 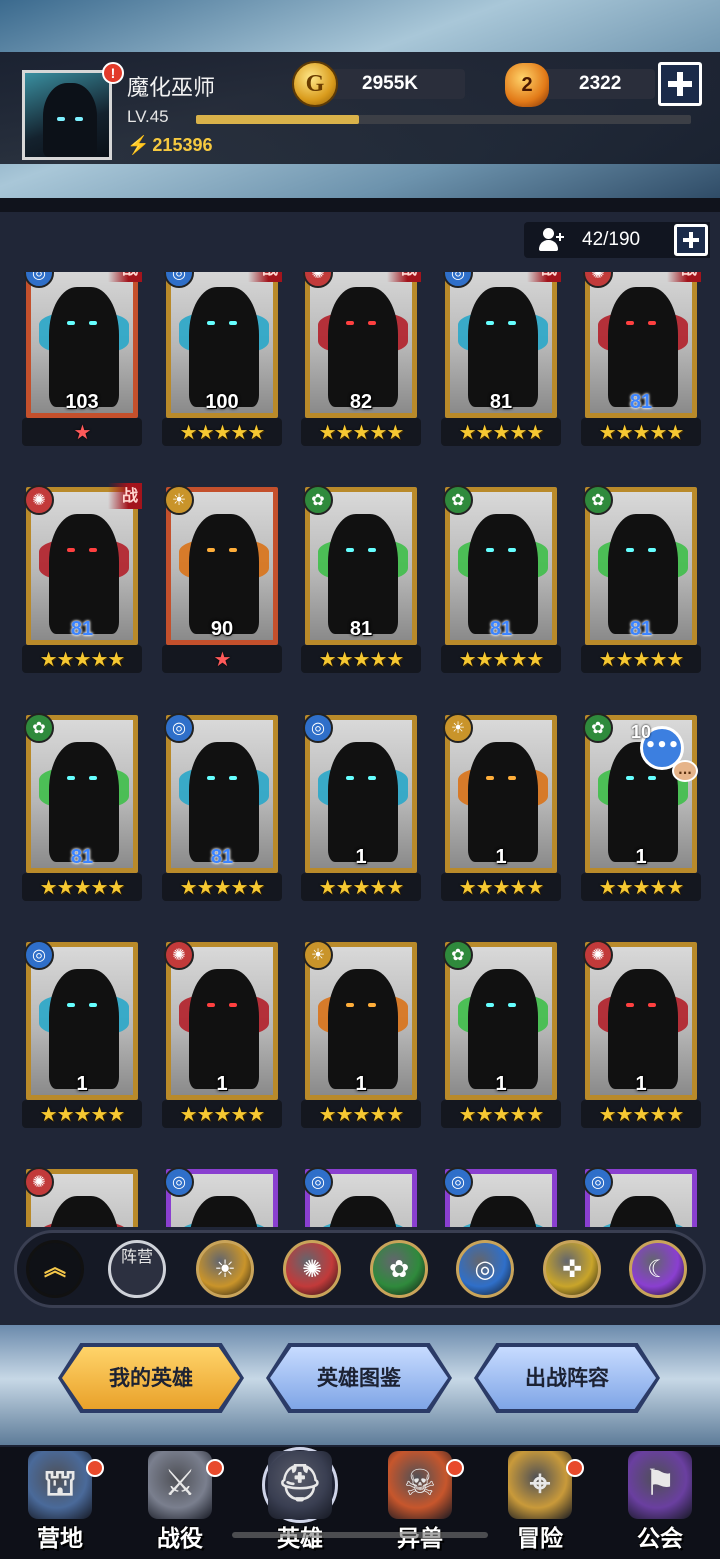 I want to click on gold-amount: 2955K, so click(x=390, y=83).